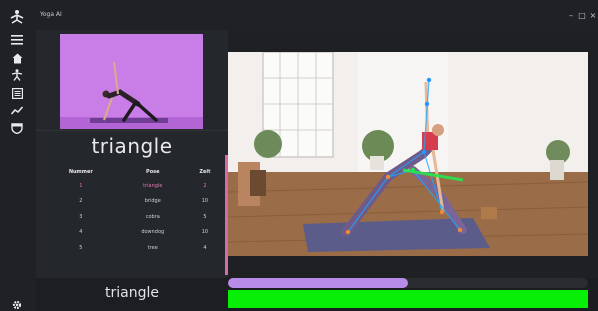  What do you see at coordinates (17, 17) in the screenshot?
I see `yoga-logo-icon` at bounding box center [17, 17].